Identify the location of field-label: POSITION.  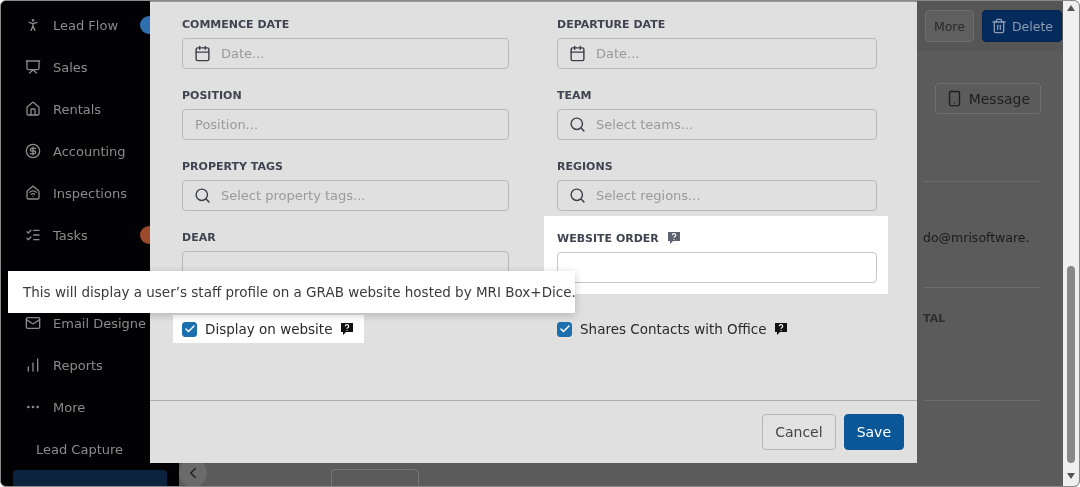
(212, 95).